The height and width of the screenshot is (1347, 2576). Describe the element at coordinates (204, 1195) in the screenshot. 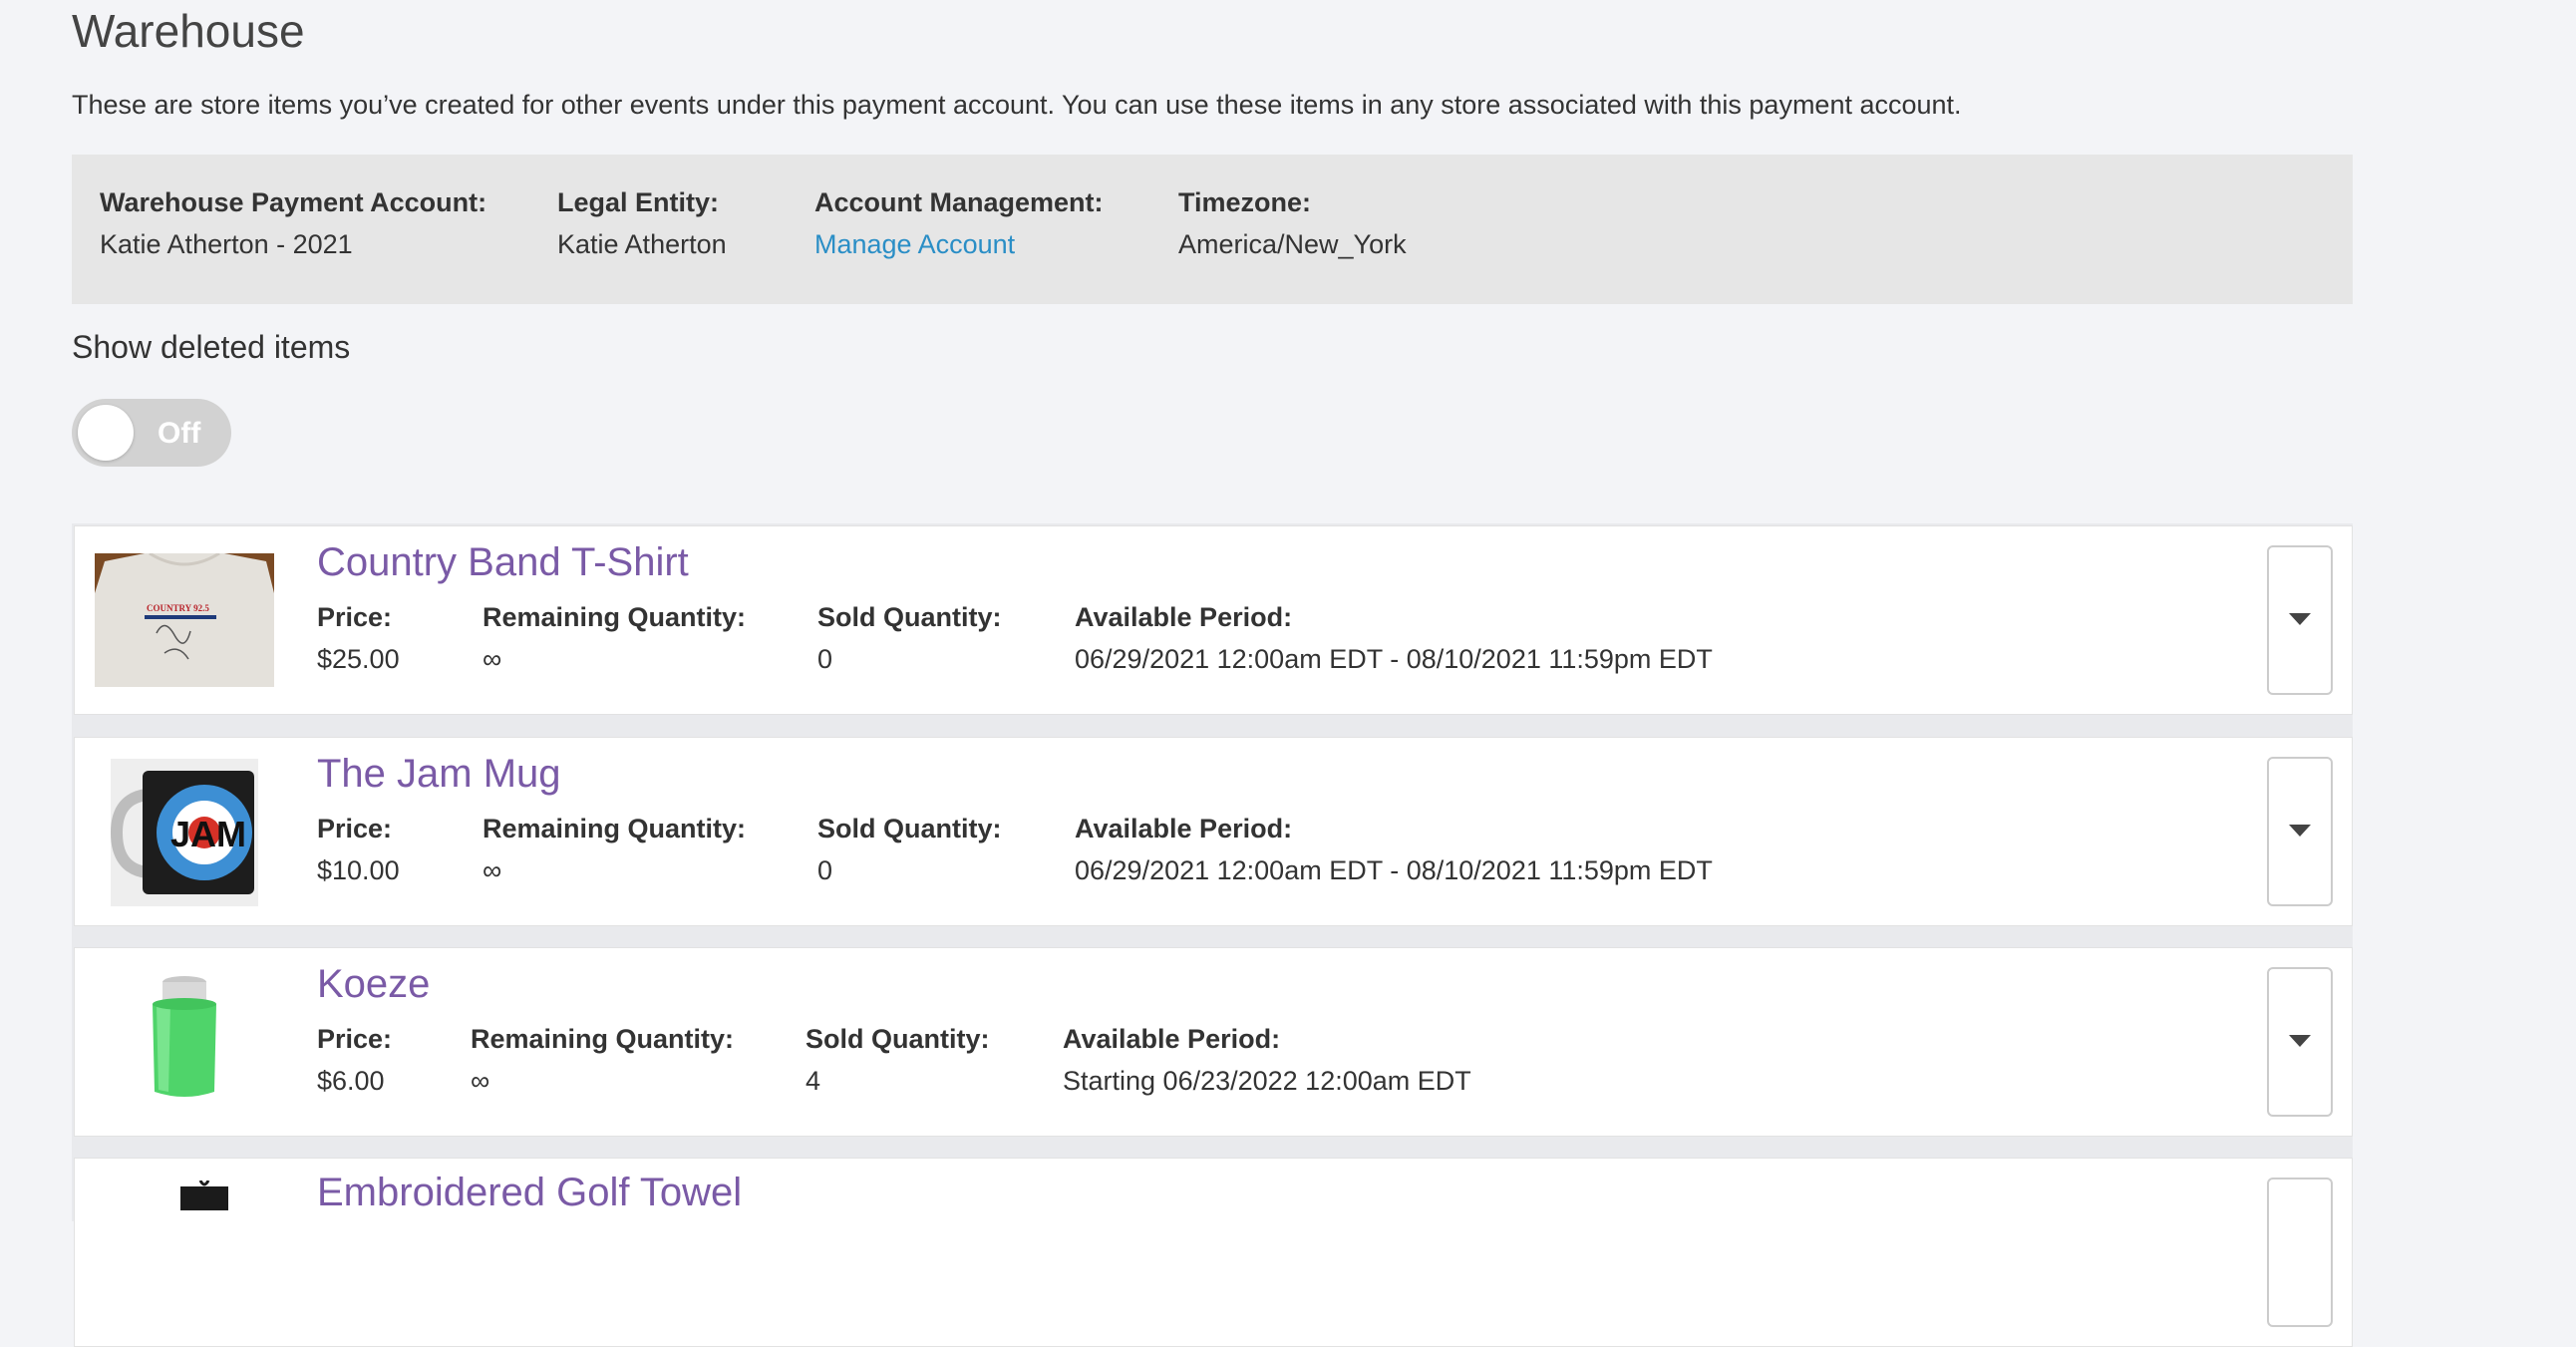

I see `golf-towel-thumbnail` at that location.